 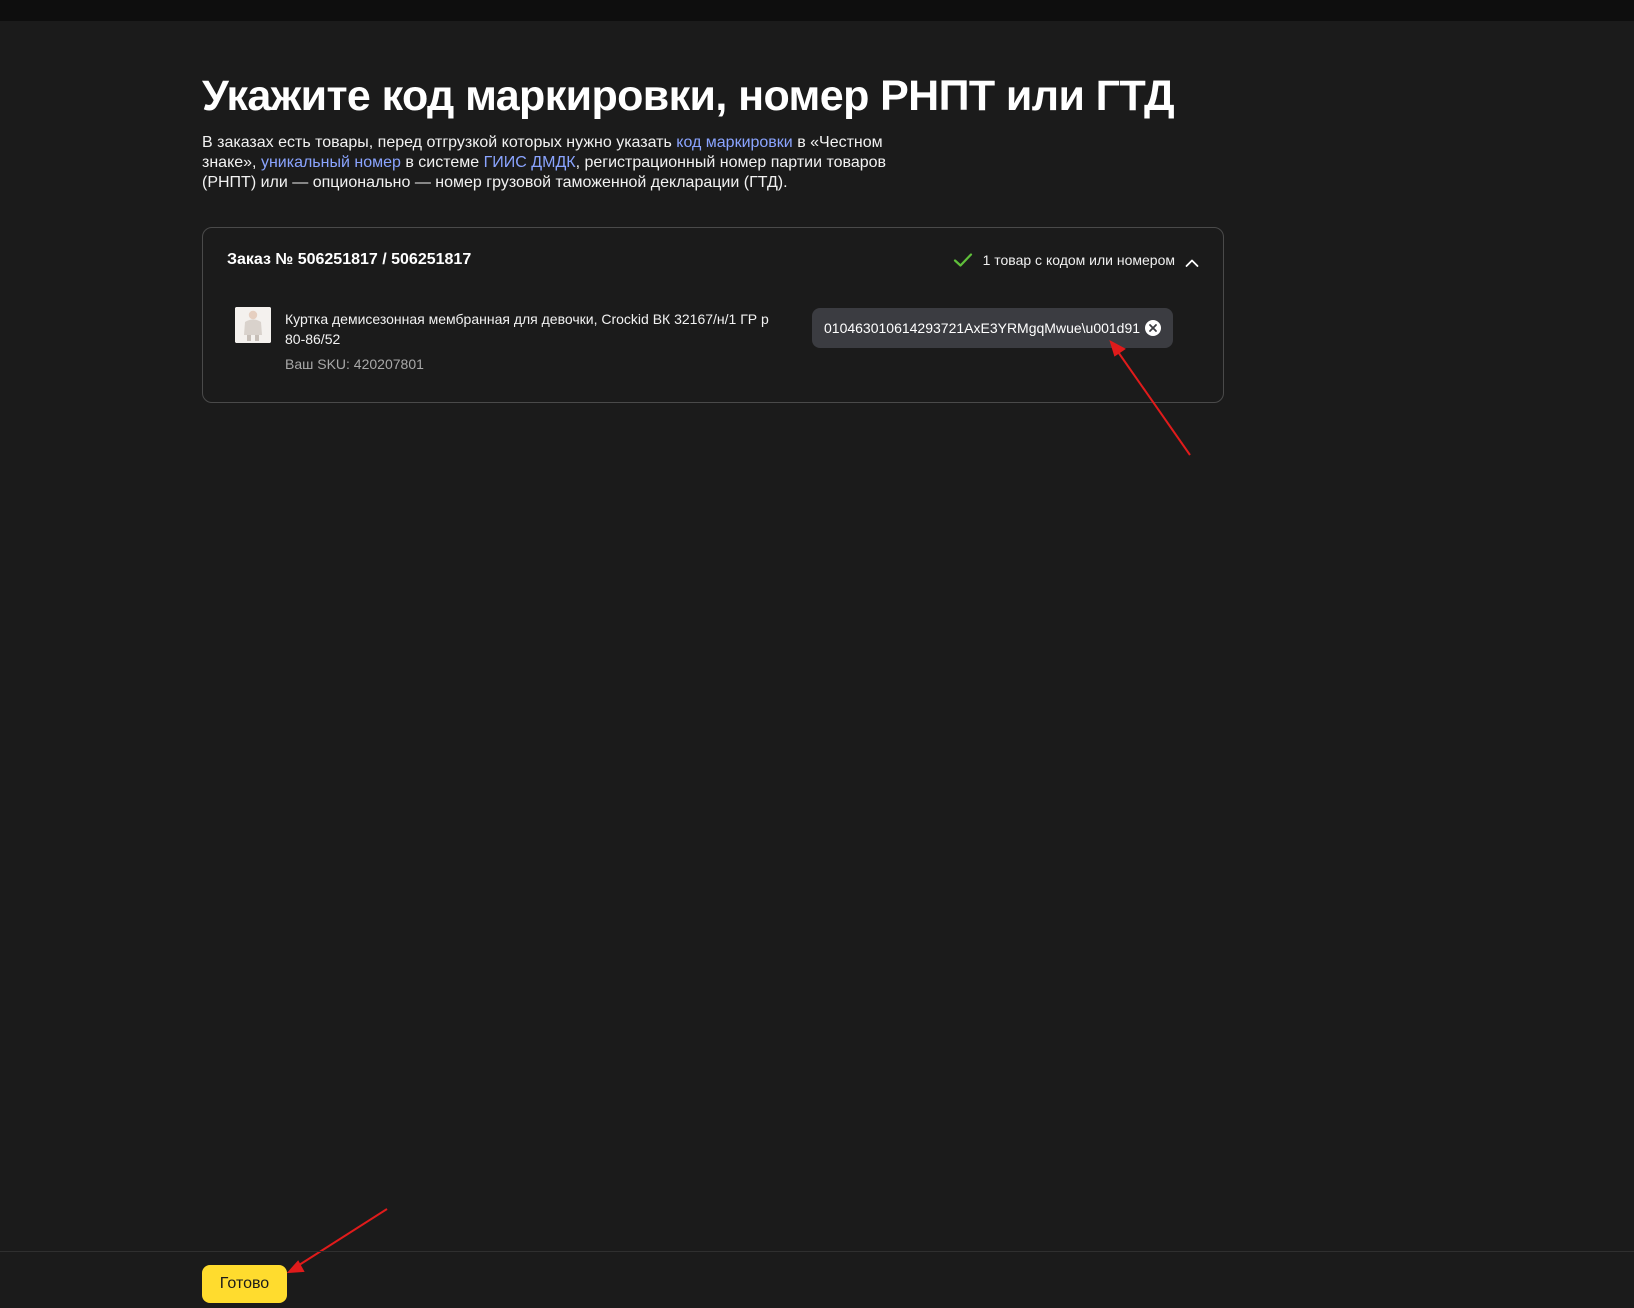 I want to click on close-circle-icon, so click(x=1153, y=328).